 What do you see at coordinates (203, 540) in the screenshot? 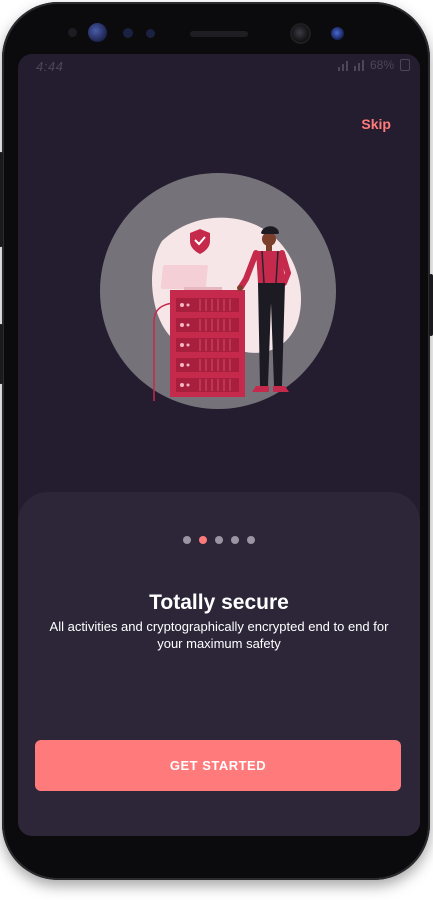
I see `page-dot-active` at bounding box center [203, 540].